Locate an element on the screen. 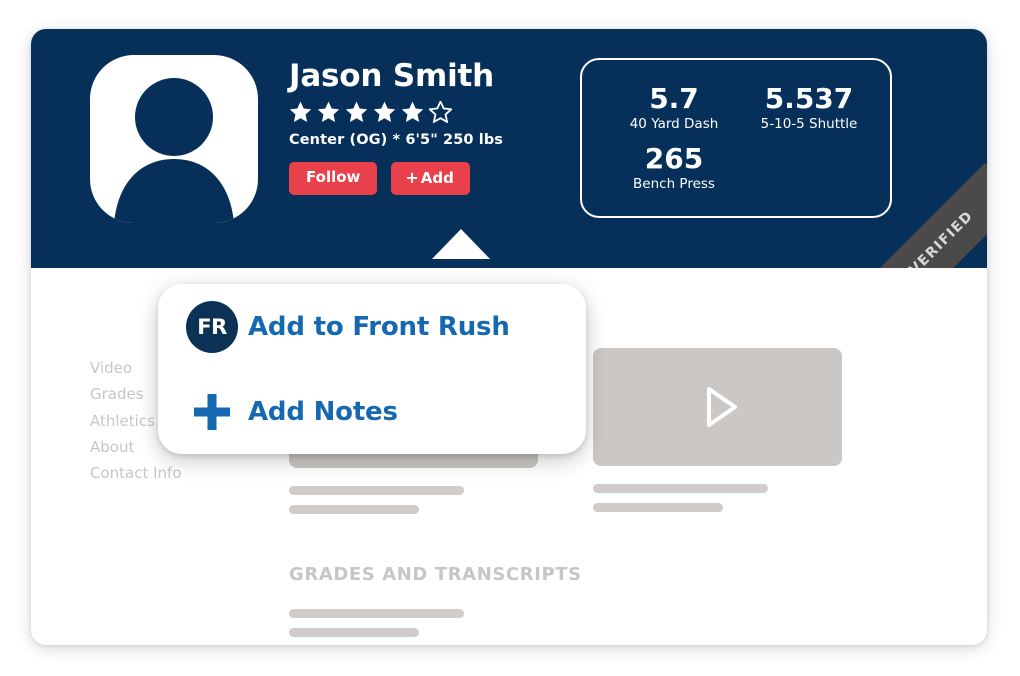 The width and height of the screenshot is (1020, 676). action-button-row: Follow + Add is located at coordinates (434, 178).